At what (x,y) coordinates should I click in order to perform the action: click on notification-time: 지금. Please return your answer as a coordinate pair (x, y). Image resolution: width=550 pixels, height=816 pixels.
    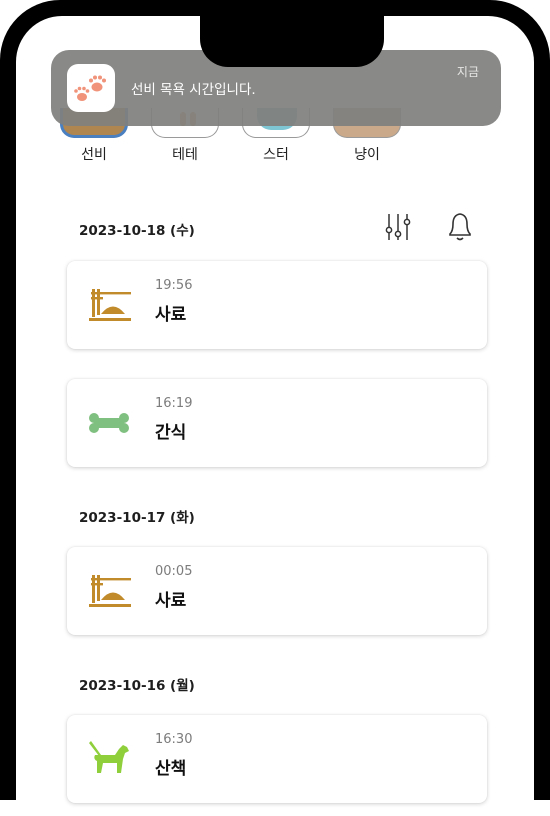
    Looking at the image, I should click on (467, 72).